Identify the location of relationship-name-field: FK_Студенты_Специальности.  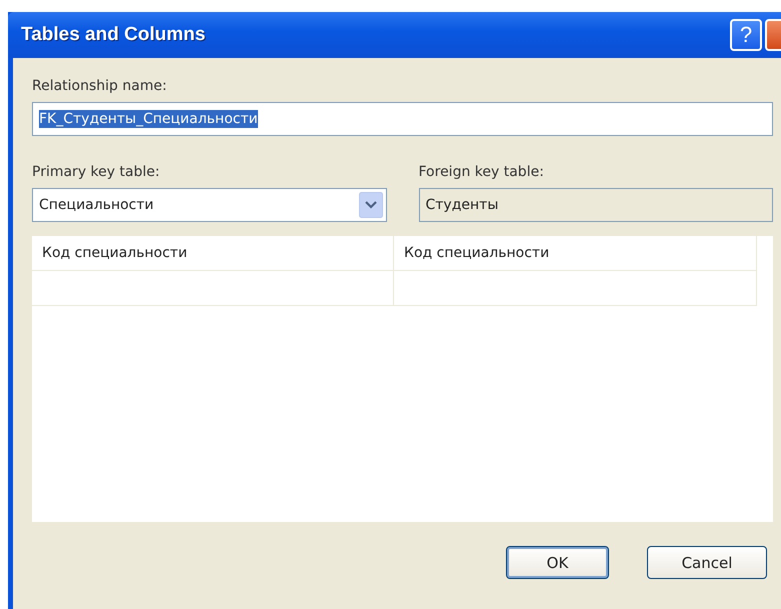
(402, 119).